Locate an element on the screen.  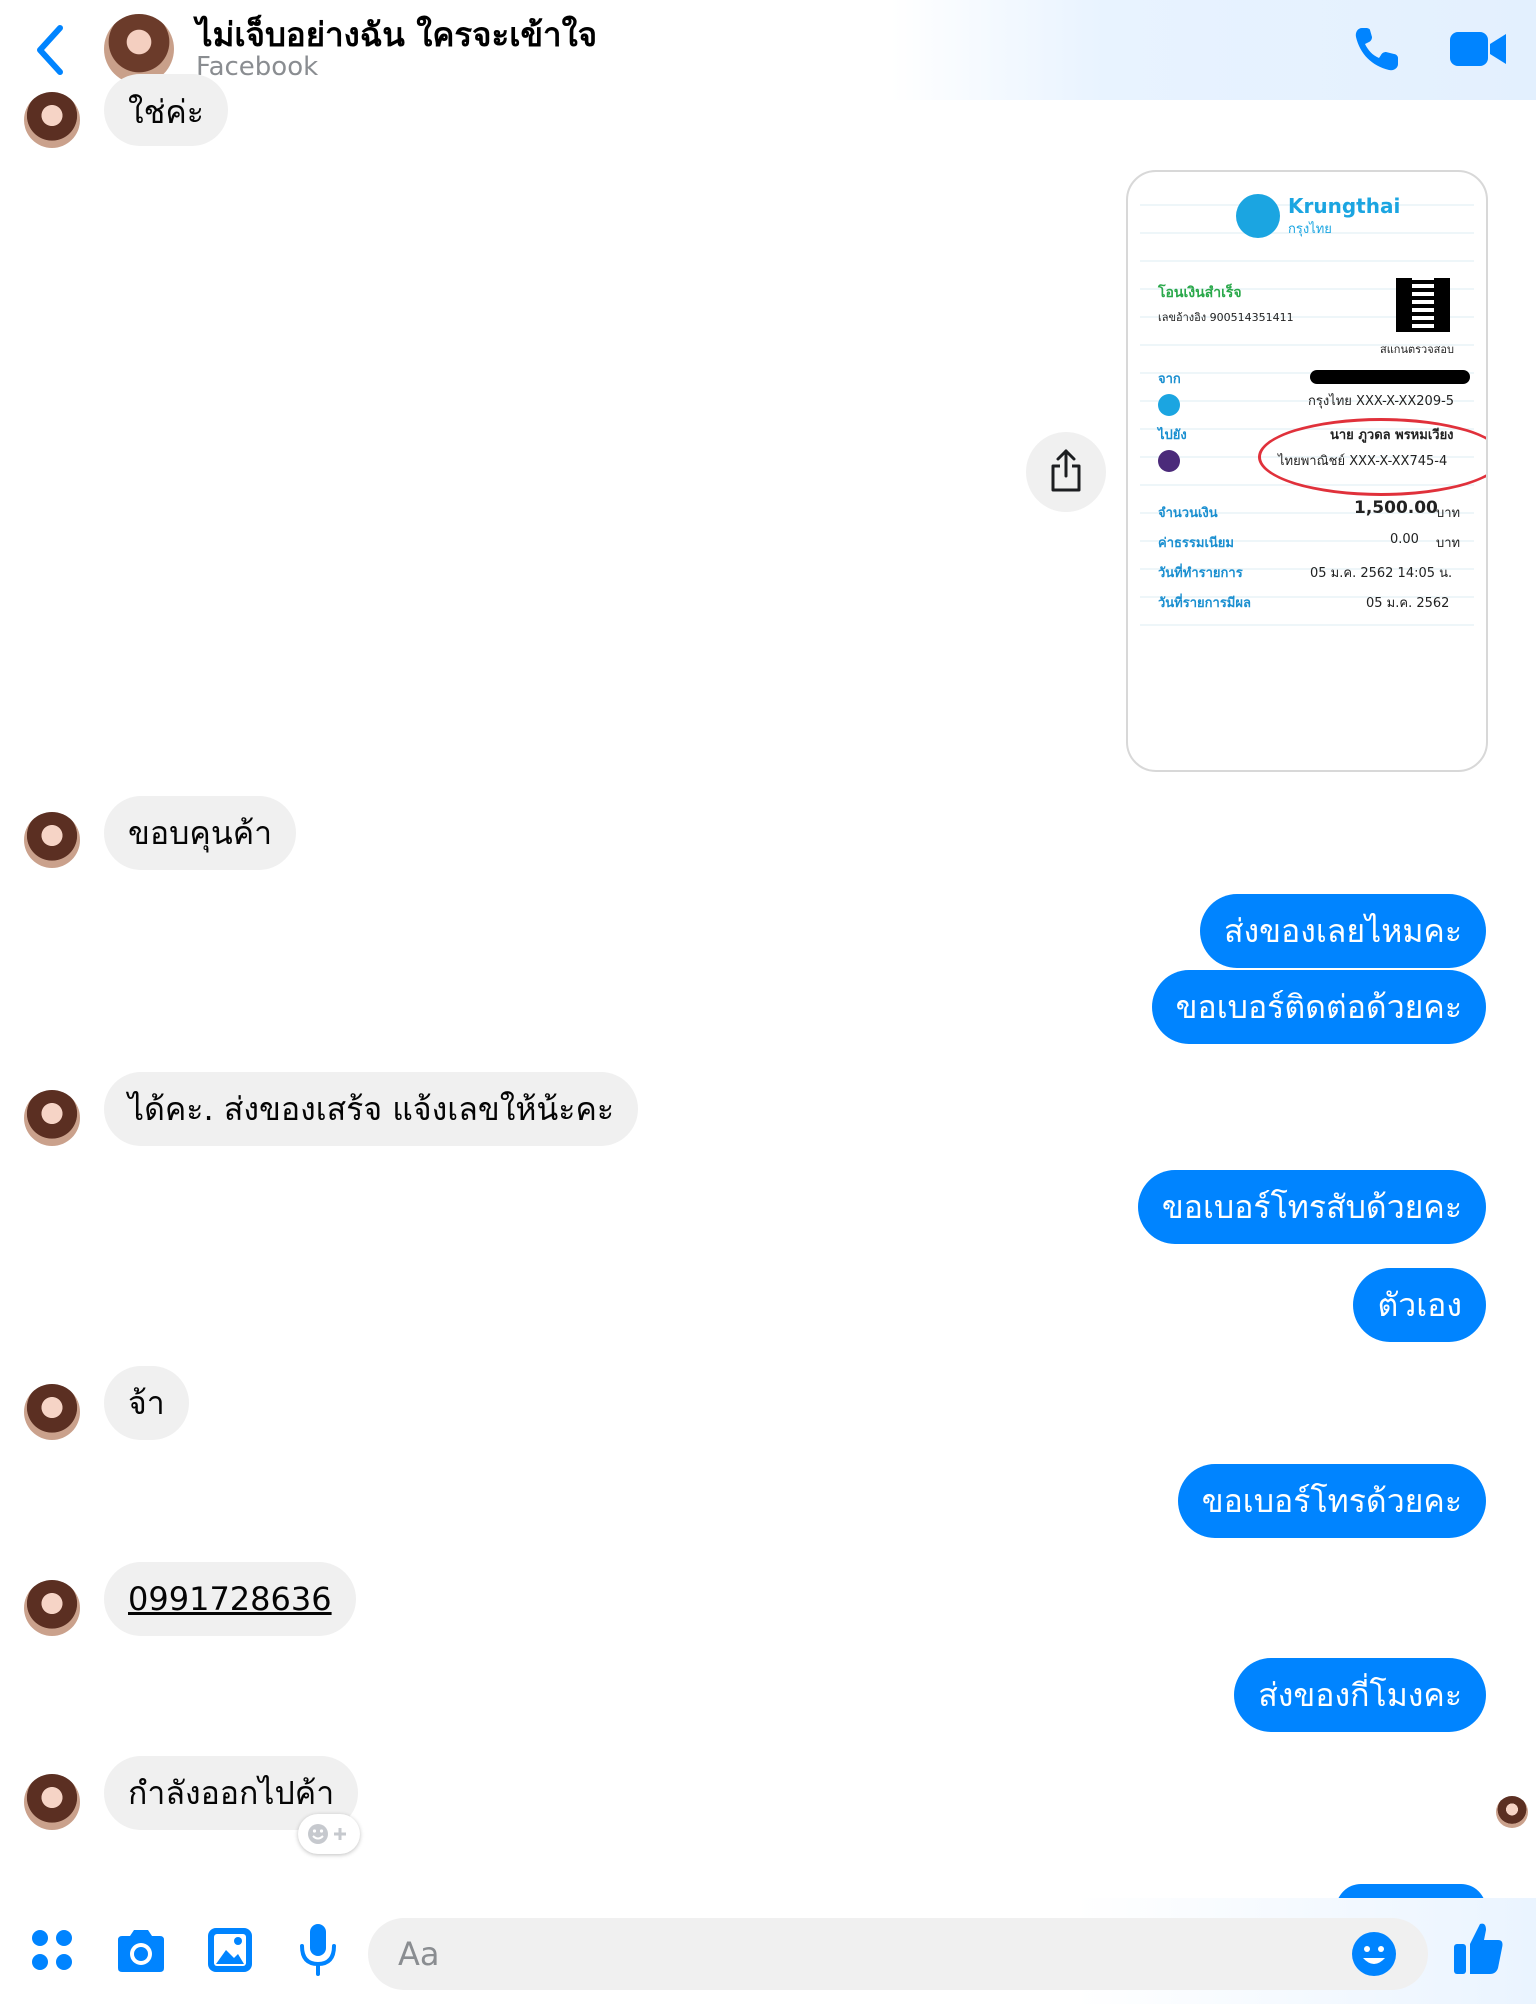
incoming-message: จ้า is located at coordinates (146, 1403).